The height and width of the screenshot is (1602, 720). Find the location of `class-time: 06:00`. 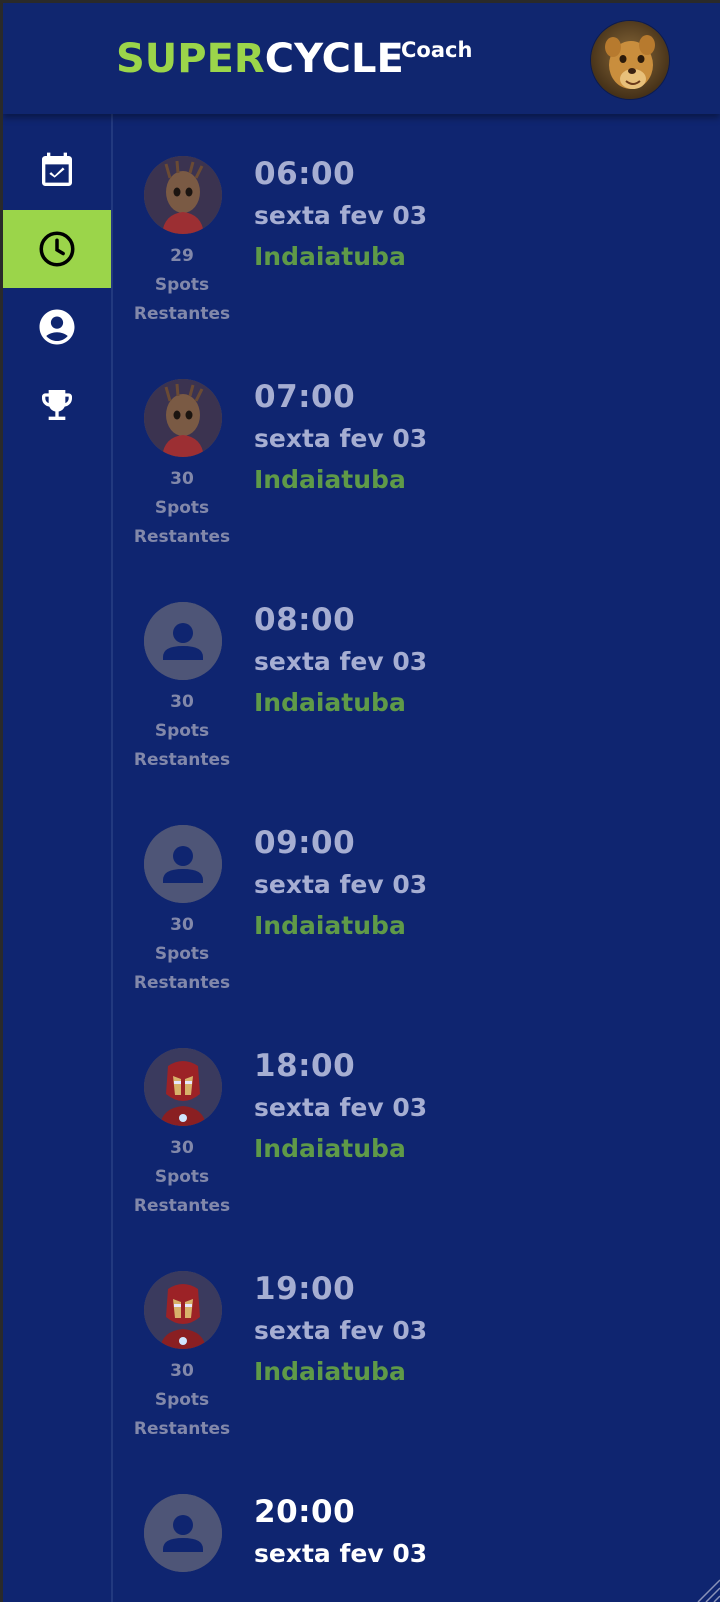

class-time: 06:00 is located at coordinates (305, 174).